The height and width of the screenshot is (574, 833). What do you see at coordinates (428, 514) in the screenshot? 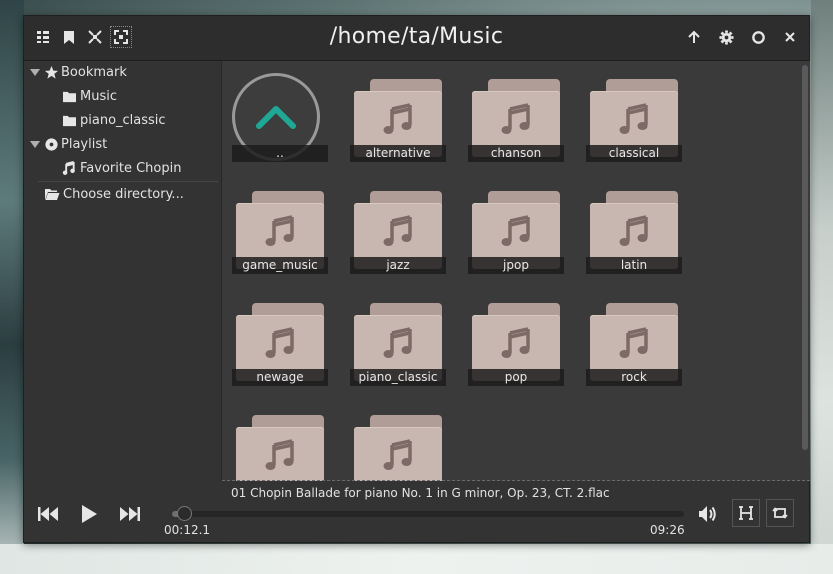
I see `seek-bar` at bounding box center [428, 514].